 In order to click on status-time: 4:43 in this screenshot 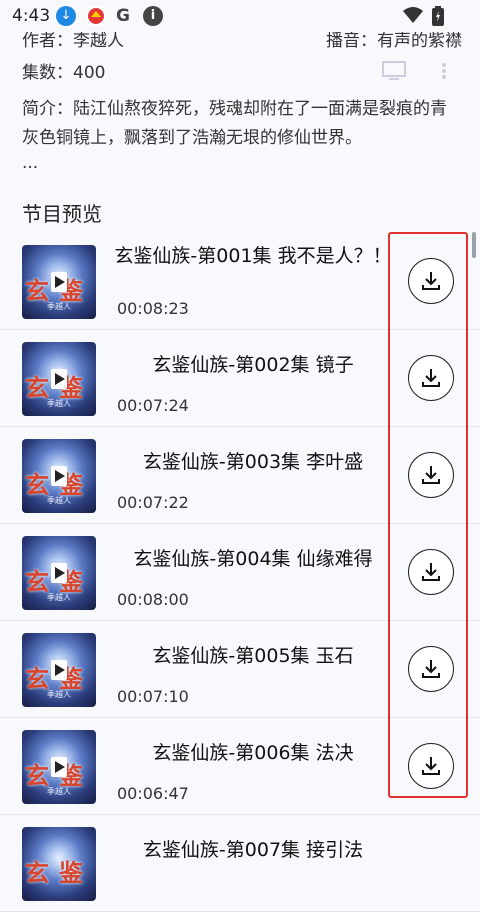, I will do `click(31, 16)`.